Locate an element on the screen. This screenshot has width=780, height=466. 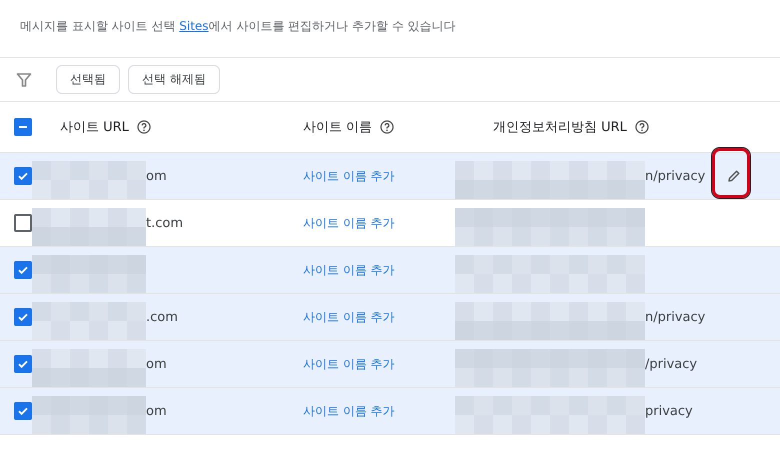
sites-link: Sites is located at coordinates (194, 26).